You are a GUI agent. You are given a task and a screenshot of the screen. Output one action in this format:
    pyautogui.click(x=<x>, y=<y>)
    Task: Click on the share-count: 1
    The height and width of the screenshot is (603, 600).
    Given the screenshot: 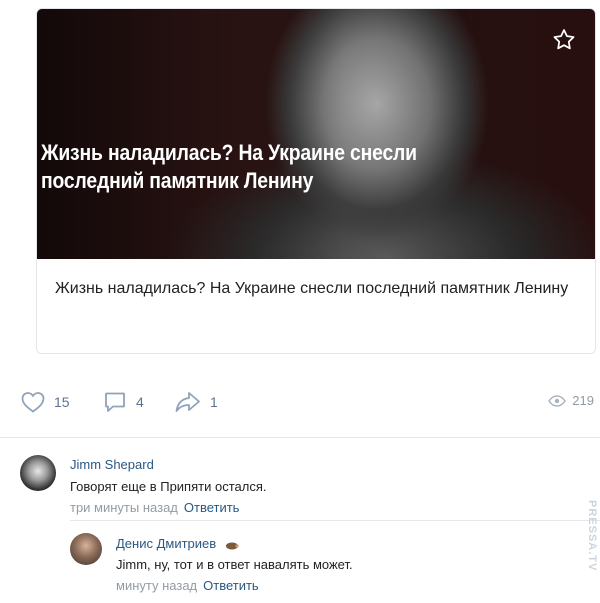 What is the action you would take?
    pyautogui.click(x=214, y=402)
    